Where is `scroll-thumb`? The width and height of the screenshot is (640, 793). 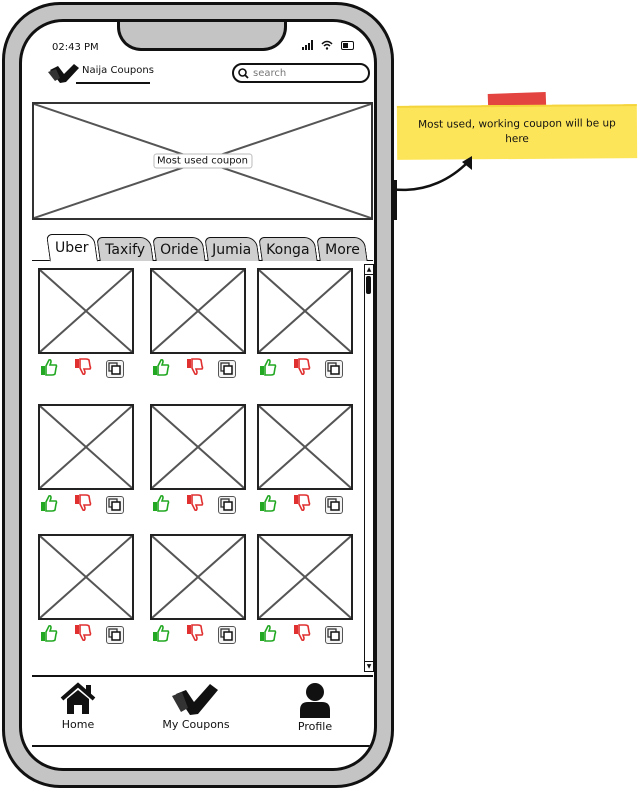 scroll-thumb is located at coordinates (368, 285).